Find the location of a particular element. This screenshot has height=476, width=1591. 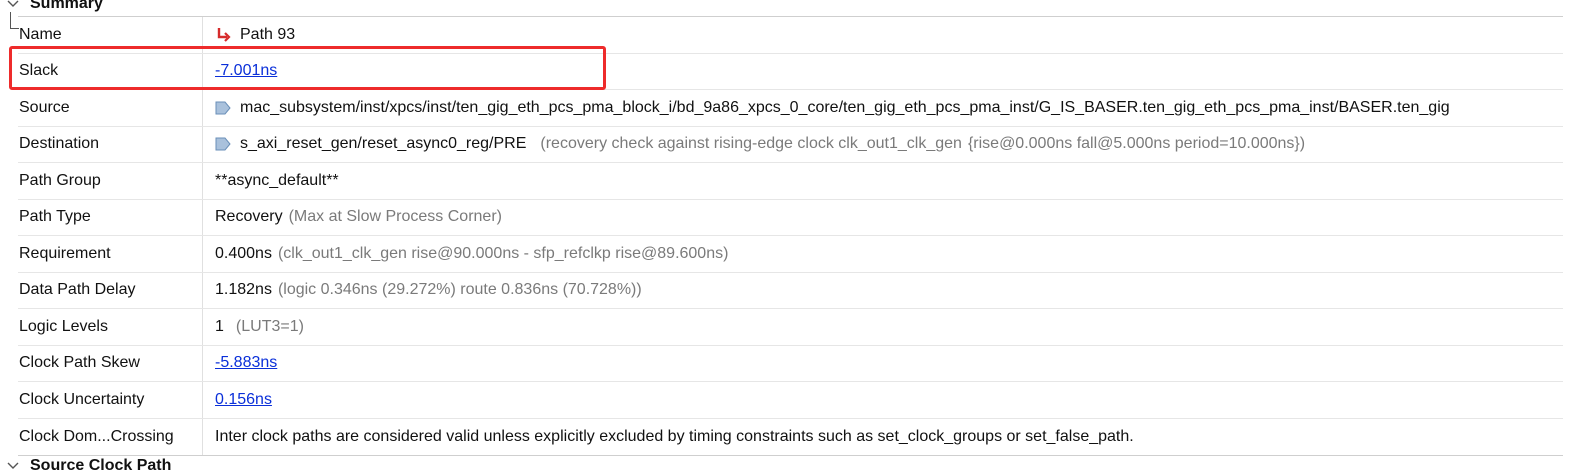

table-row-path-group: Path Group **async_default** is located at coordinates (790, 181).